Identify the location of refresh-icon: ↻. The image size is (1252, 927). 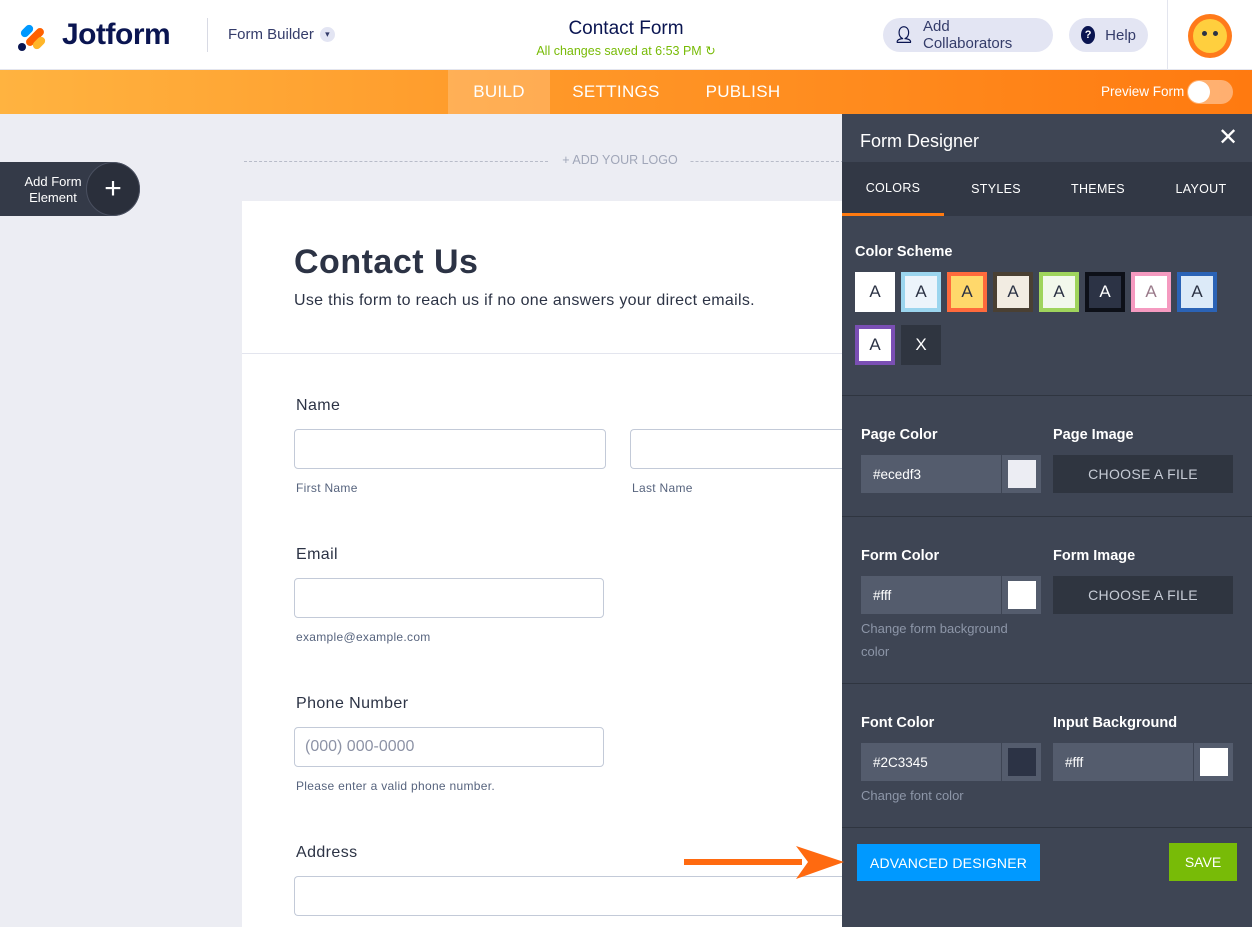
(710, 51).